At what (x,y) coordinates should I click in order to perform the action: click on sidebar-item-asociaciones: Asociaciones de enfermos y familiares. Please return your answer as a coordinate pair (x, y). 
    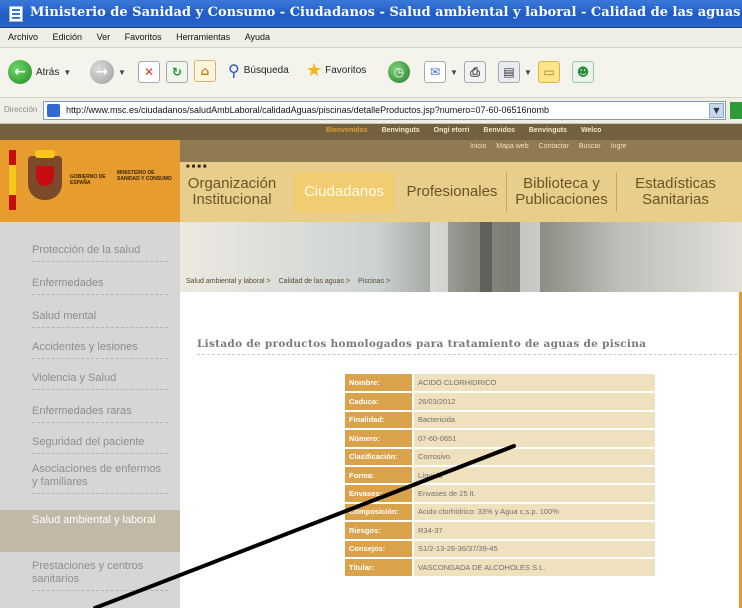
    Looking at the image, I should click on (90, 478).